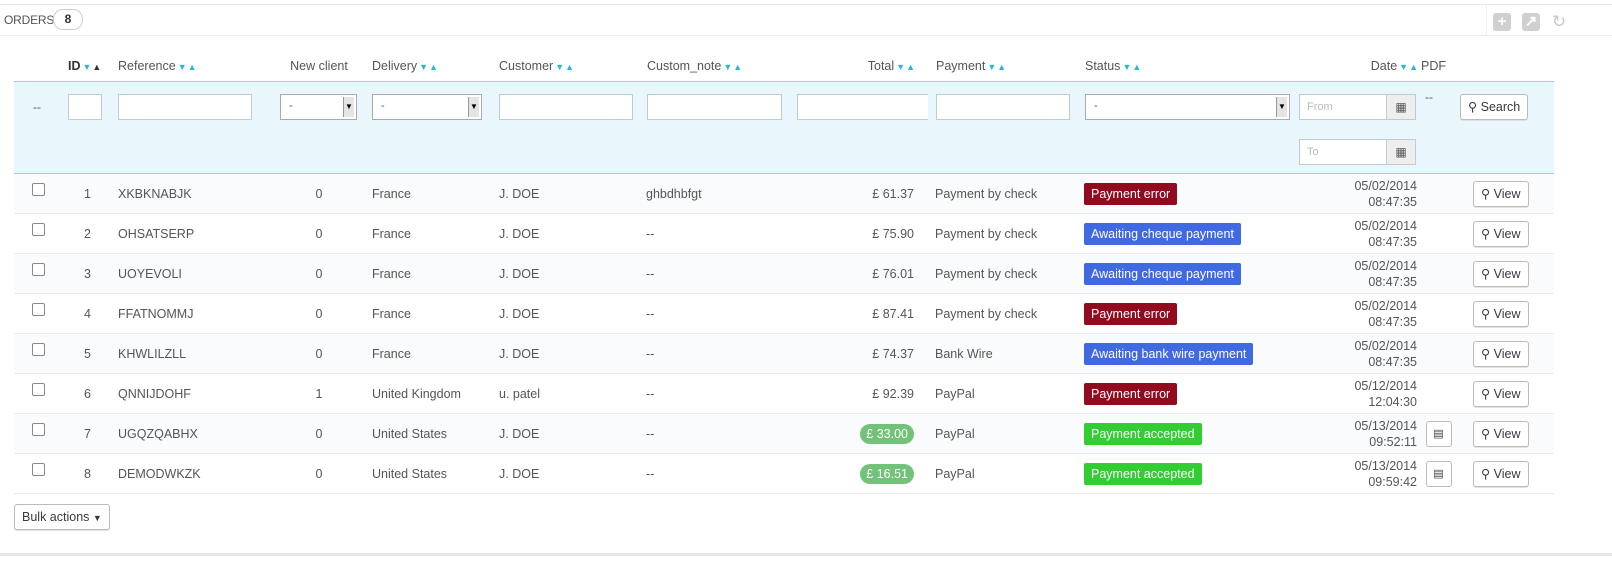 Image resolution: width=1612 pixels, height=580 pixels. I want to click on header-customer: Customer ▼ ▲, so click(562, 66).